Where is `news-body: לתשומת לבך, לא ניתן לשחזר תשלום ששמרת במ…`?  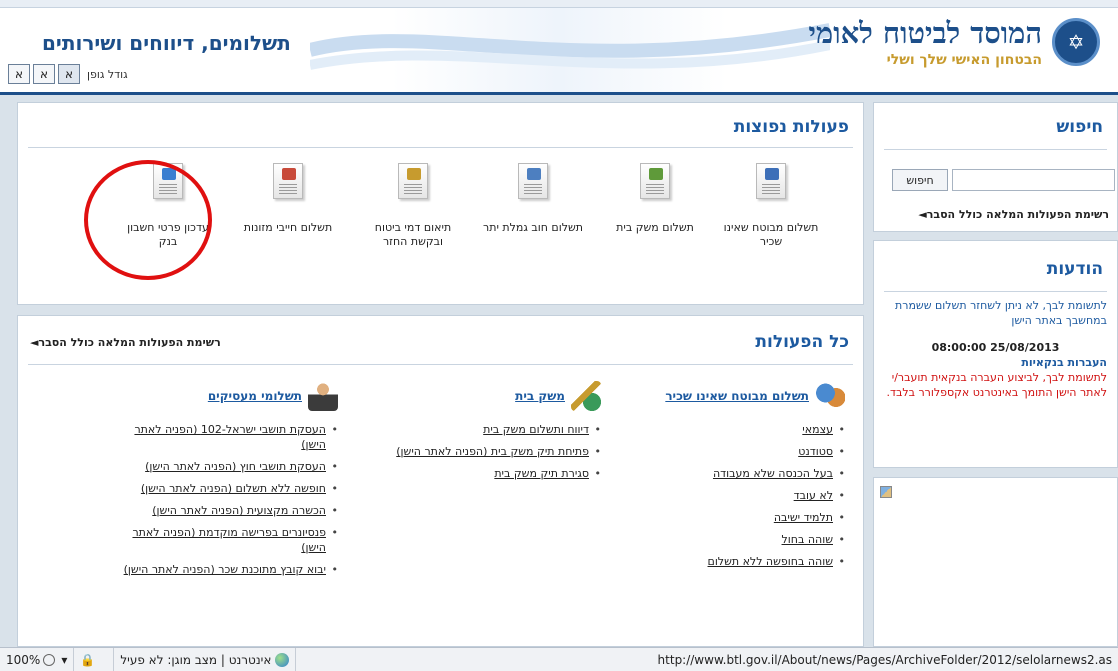 news-body: לתשומת לבך, לא ניתן לשחזר תשלום ששמרת במ… is located at coordinates (995, 349).